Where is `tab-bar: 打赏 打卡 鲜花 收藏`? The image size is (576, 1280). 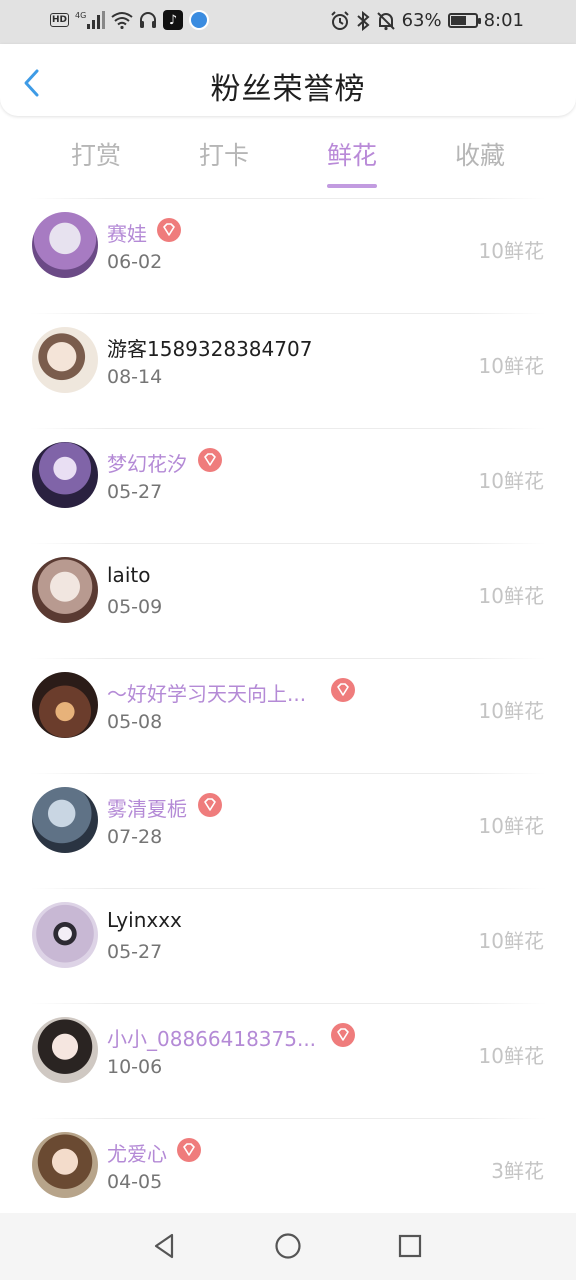
tab-bar: 打赏 打卡 鲜花 收藏 is located at coordinates (288, 158).